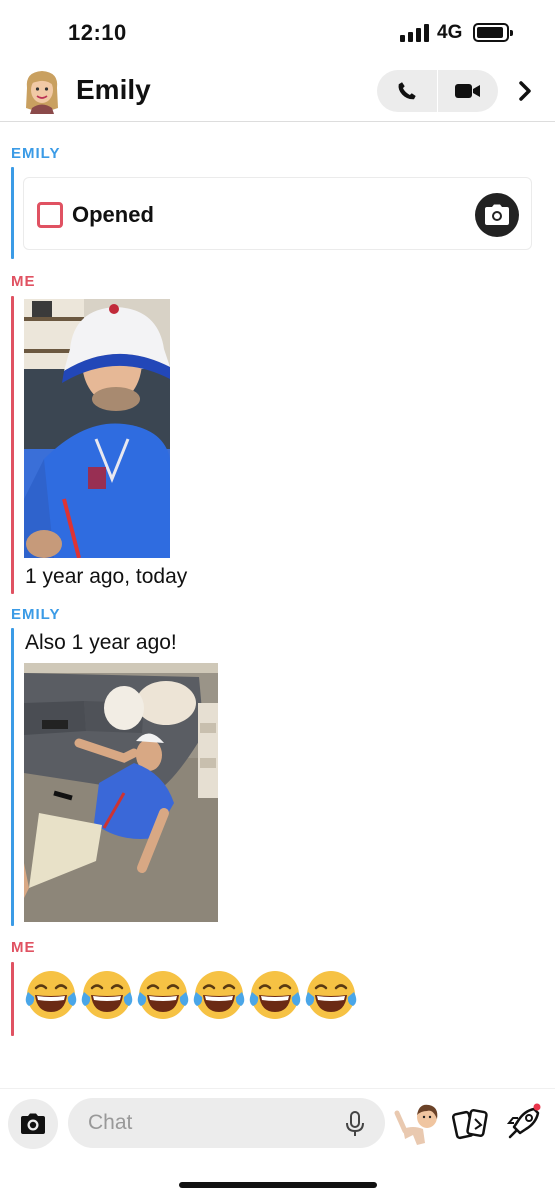 Image resolution: width=555 pixels, height=1200 pixels. I want to click on contact-name: Emily, so click(113, 90).